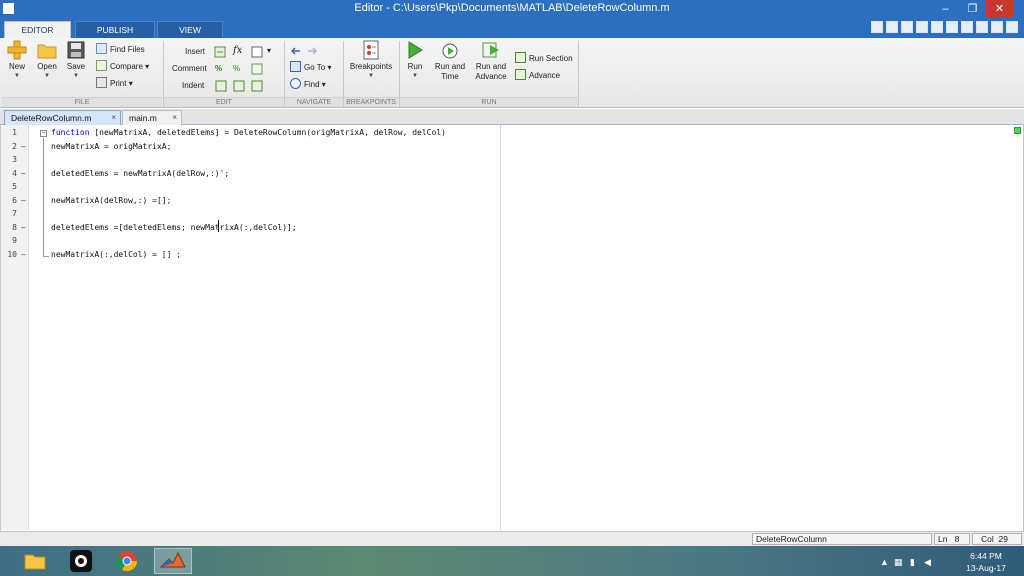 The height and width of the screenshot is (576, 1024). I want to click on smart-indent-icon, so click(221, 86).